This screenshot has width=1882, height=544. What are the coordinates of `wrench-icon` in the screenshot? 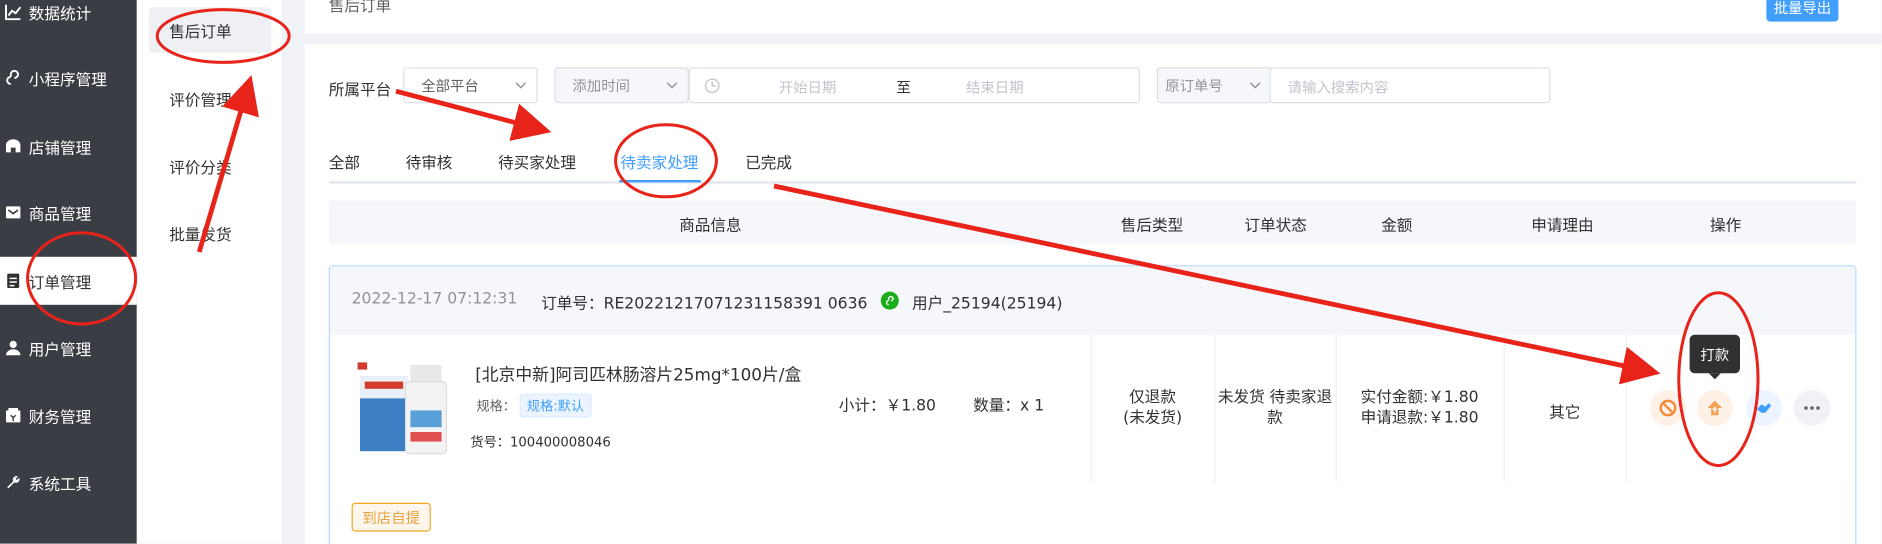 It's located at (13, 482).